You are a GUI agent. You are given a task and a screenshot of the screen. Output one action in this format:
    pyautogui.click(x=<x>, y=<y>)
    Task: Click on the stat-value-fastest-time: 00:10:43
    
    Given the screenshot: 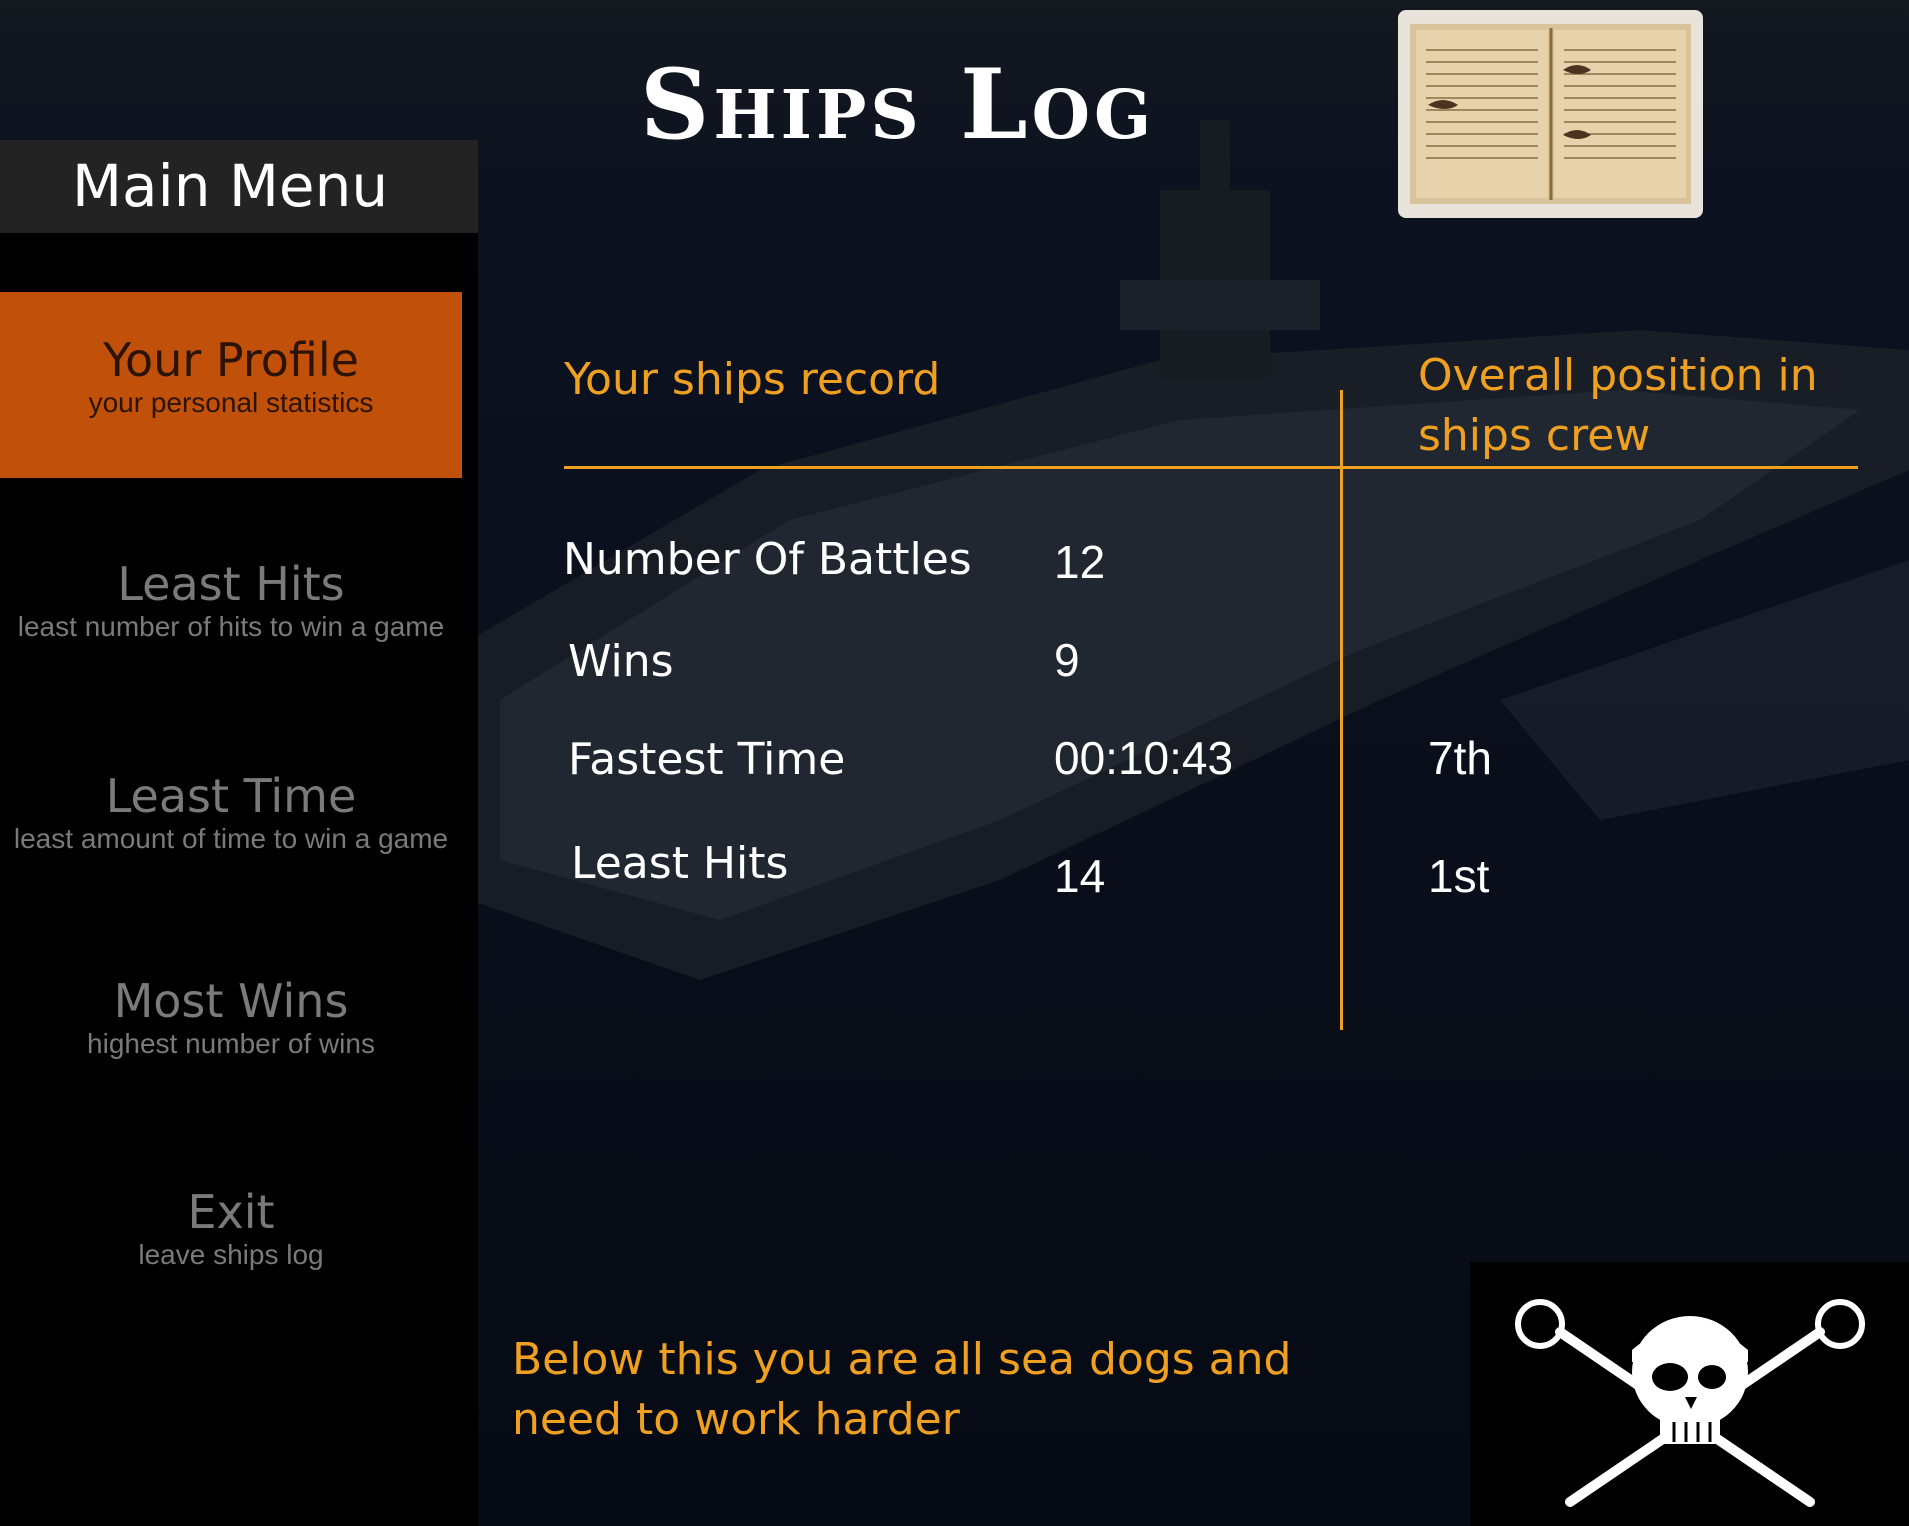 What is the action you would take?
    pyautogui.click(x=1144, y=758)
    